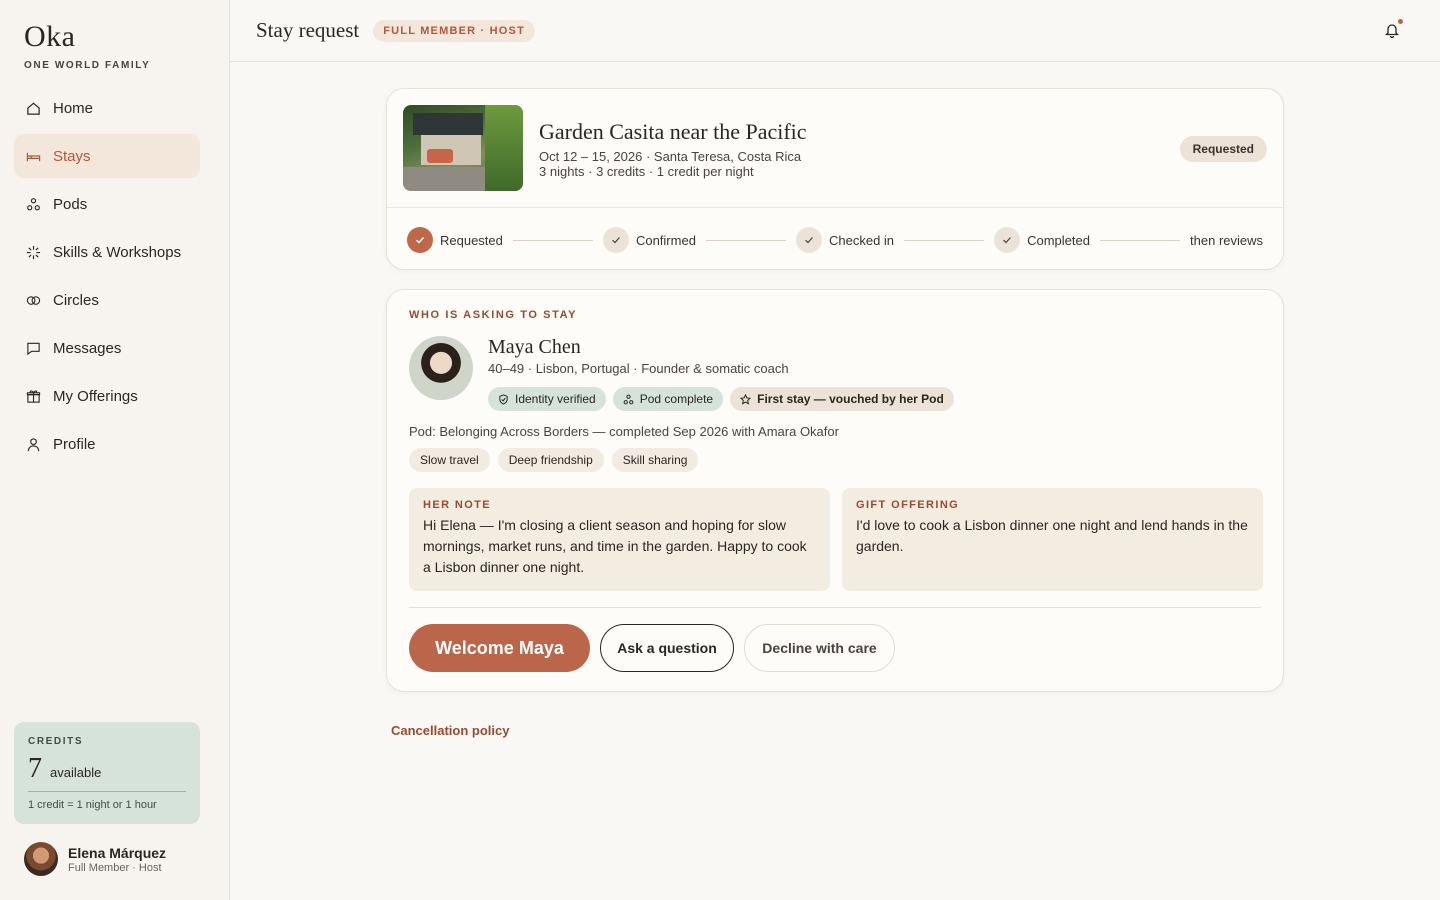  What do you see at coordinates (441, 368) in the screenshot?
I see `guest-avatar` at bounding box center [441, 368].